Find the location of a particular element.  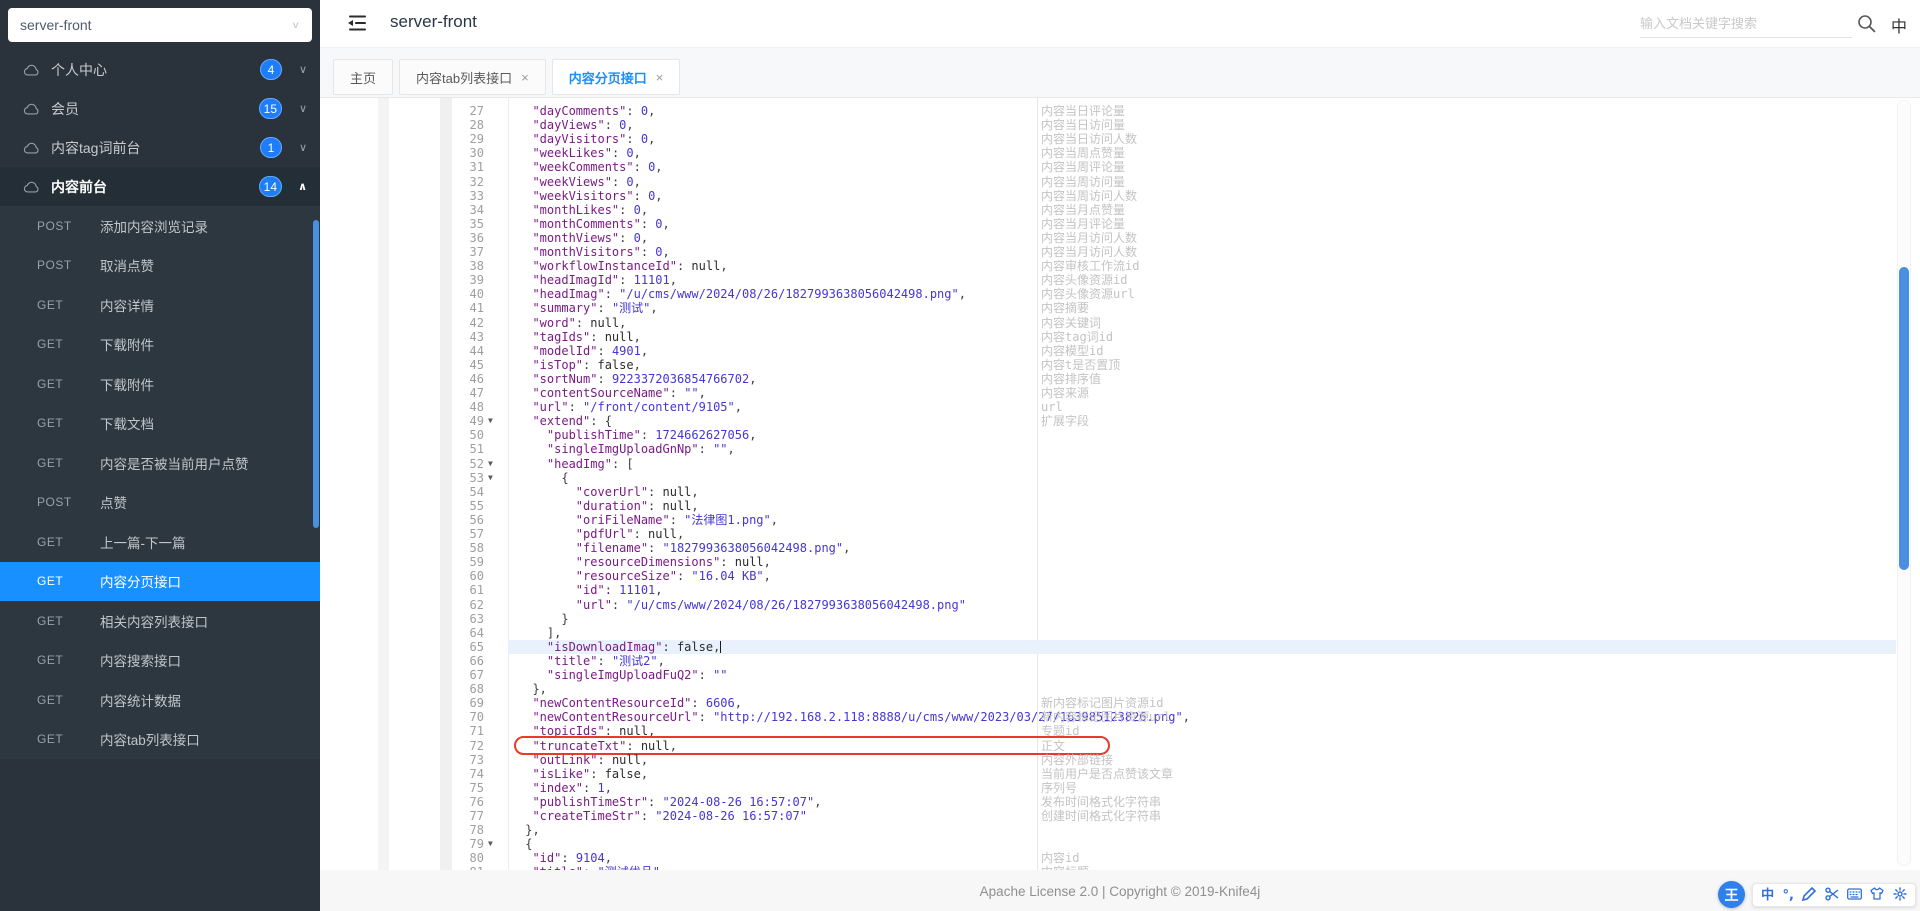

field-annotation: 内容当月访问人数 is located at coordinates (1089, 252).